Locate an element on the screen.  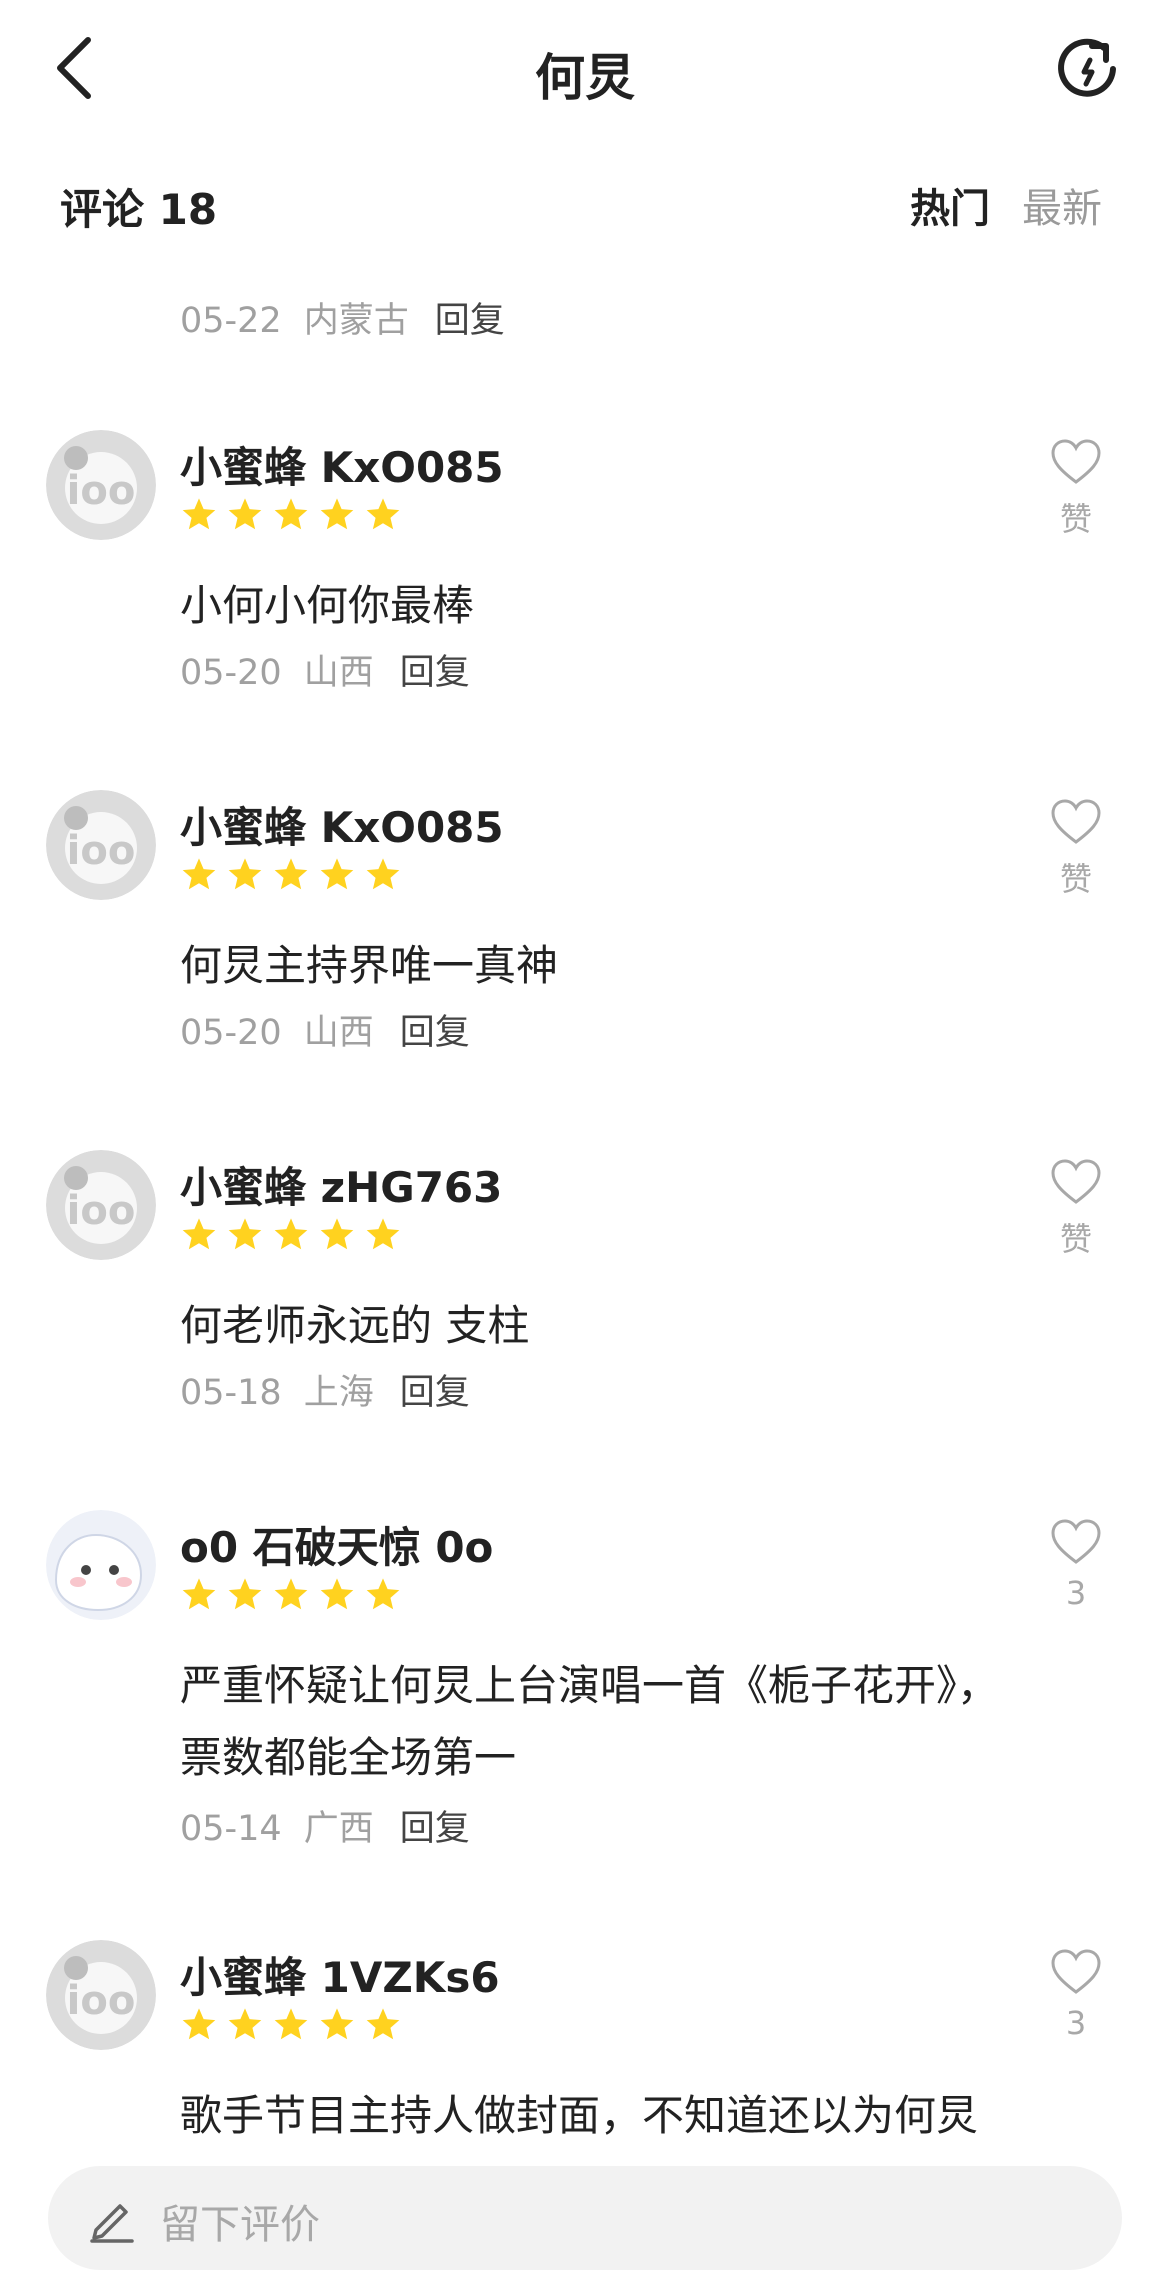
top-bar: 何炅 is located at coordinates (585, 70).